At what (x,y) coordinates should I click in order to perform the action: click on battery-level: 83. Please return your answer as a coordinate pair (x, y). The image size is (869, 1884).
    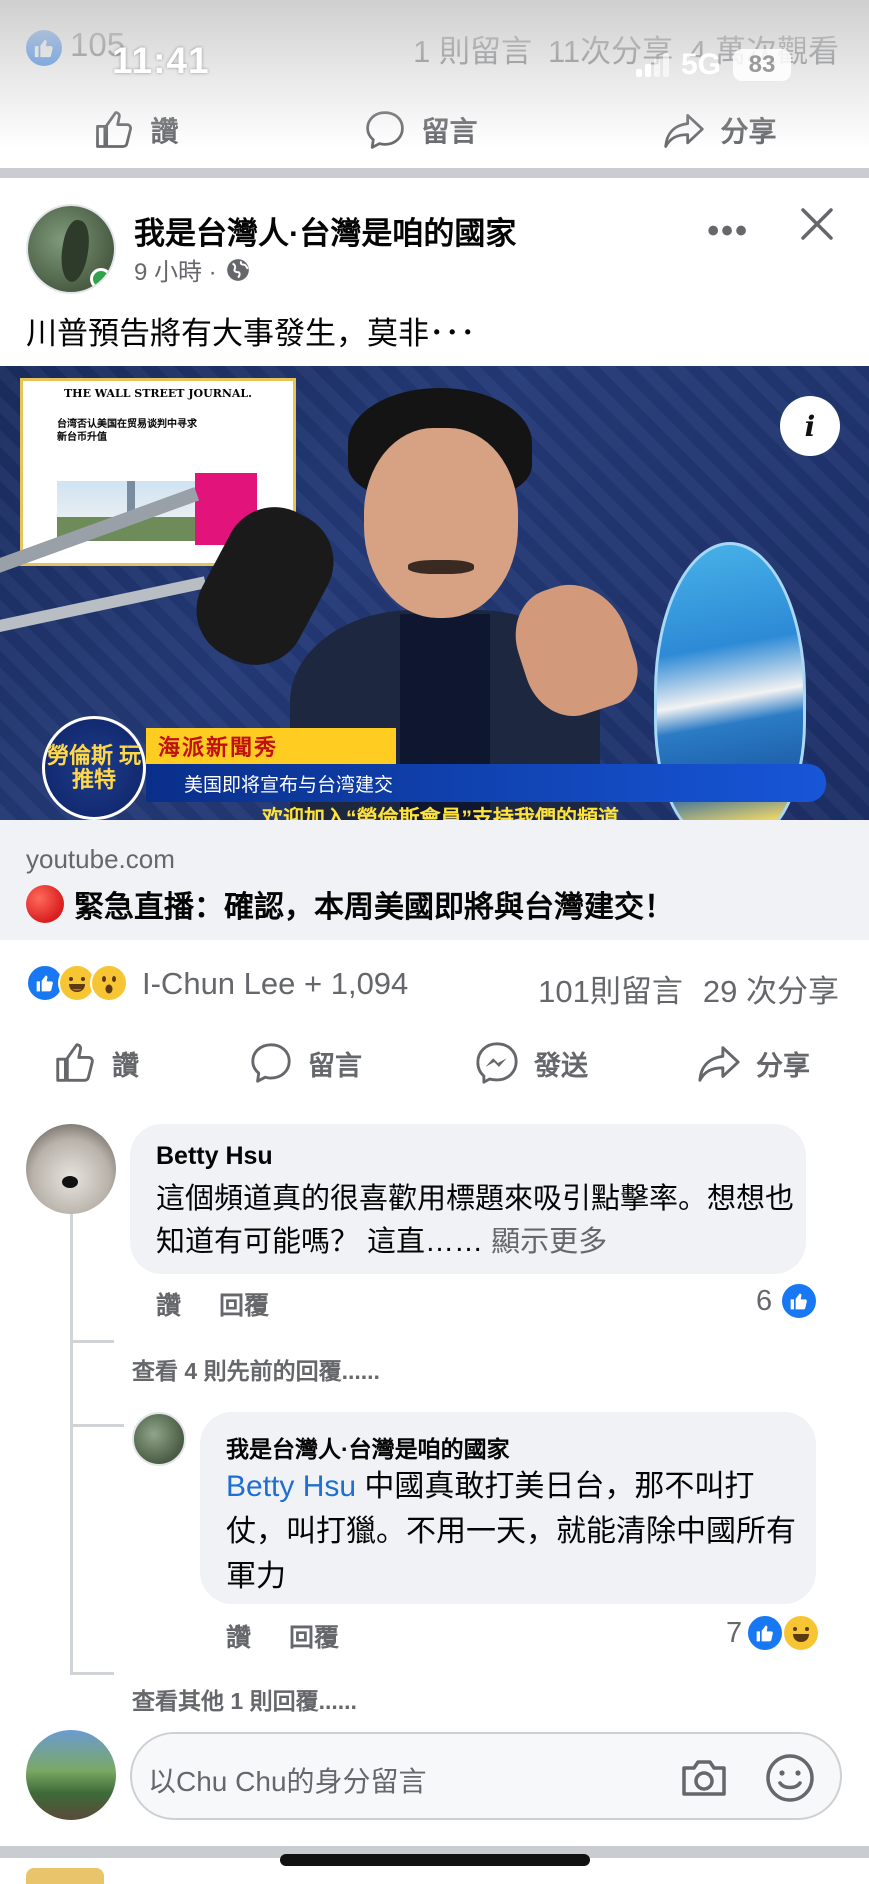
    Looking at the image, I should click on (762, 64).